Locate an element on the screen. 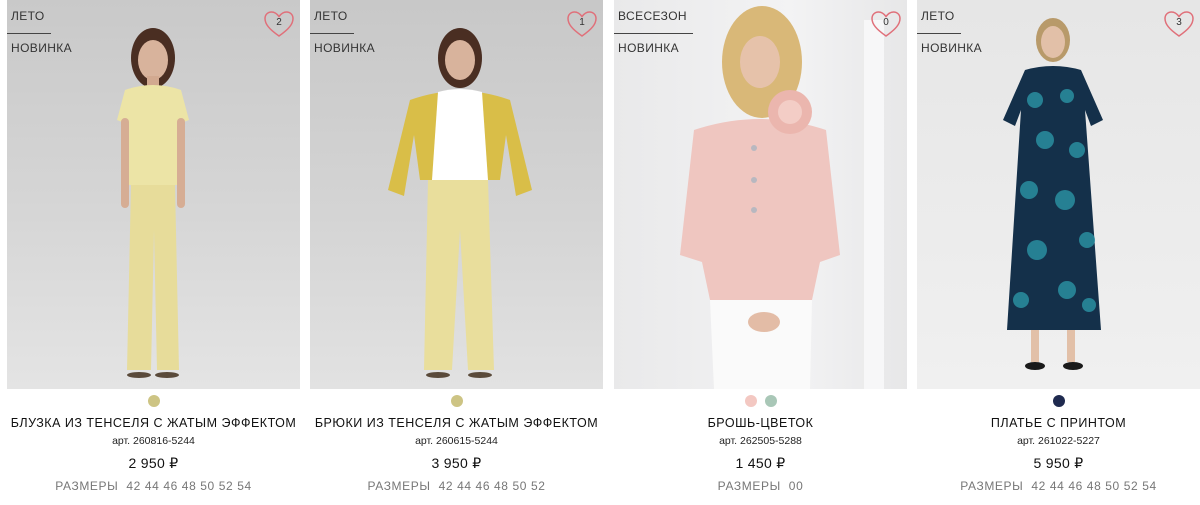 The image size is (1200, 505). favorite-button: 3 is located at coordinates (1179, 24).